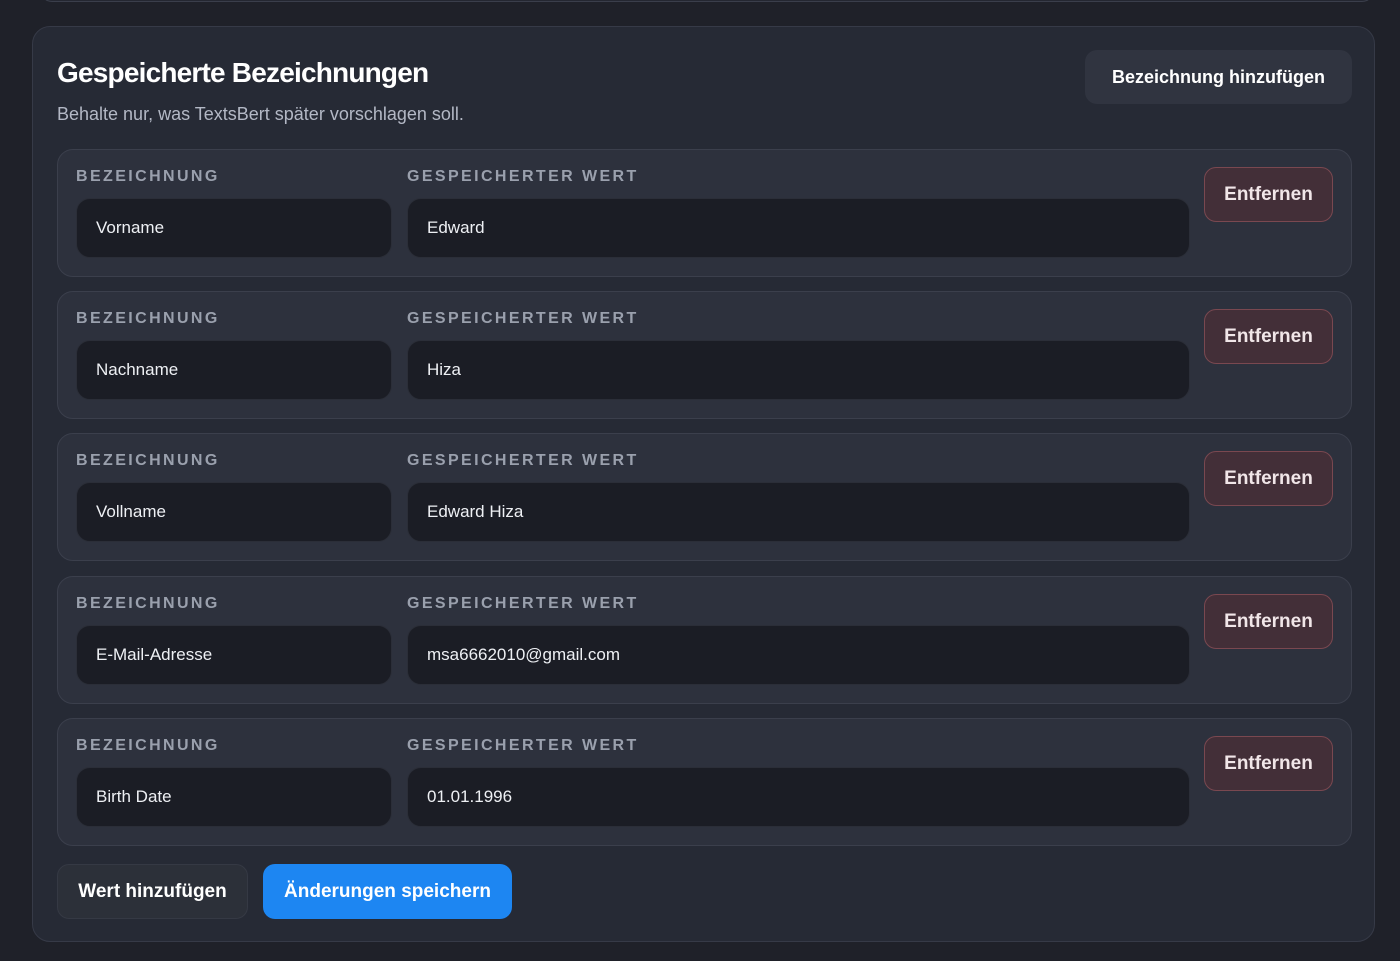  I want to click on previous-card-edge, so click(707, 1).